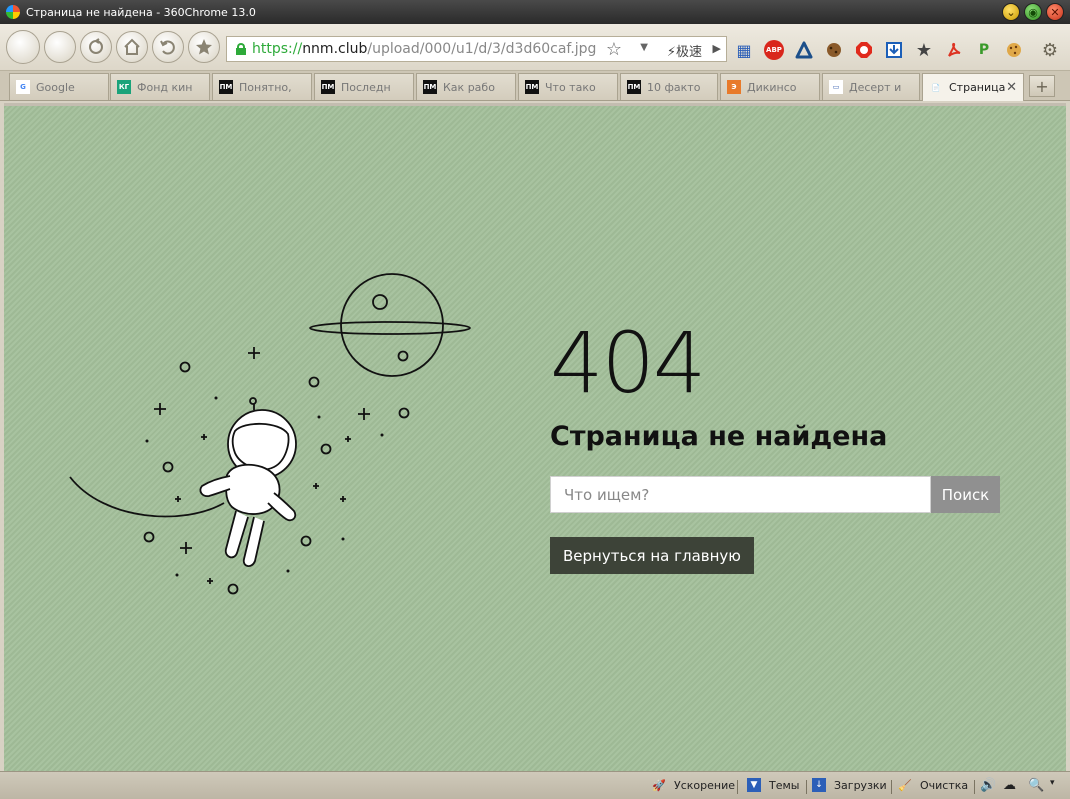 The height and width of the screenshot is (799, 1070). What do you see at coordinates (614, 49) in the screenshot?
I see `bookmark-star-icon: ☆` at bounding box center [614, 49].